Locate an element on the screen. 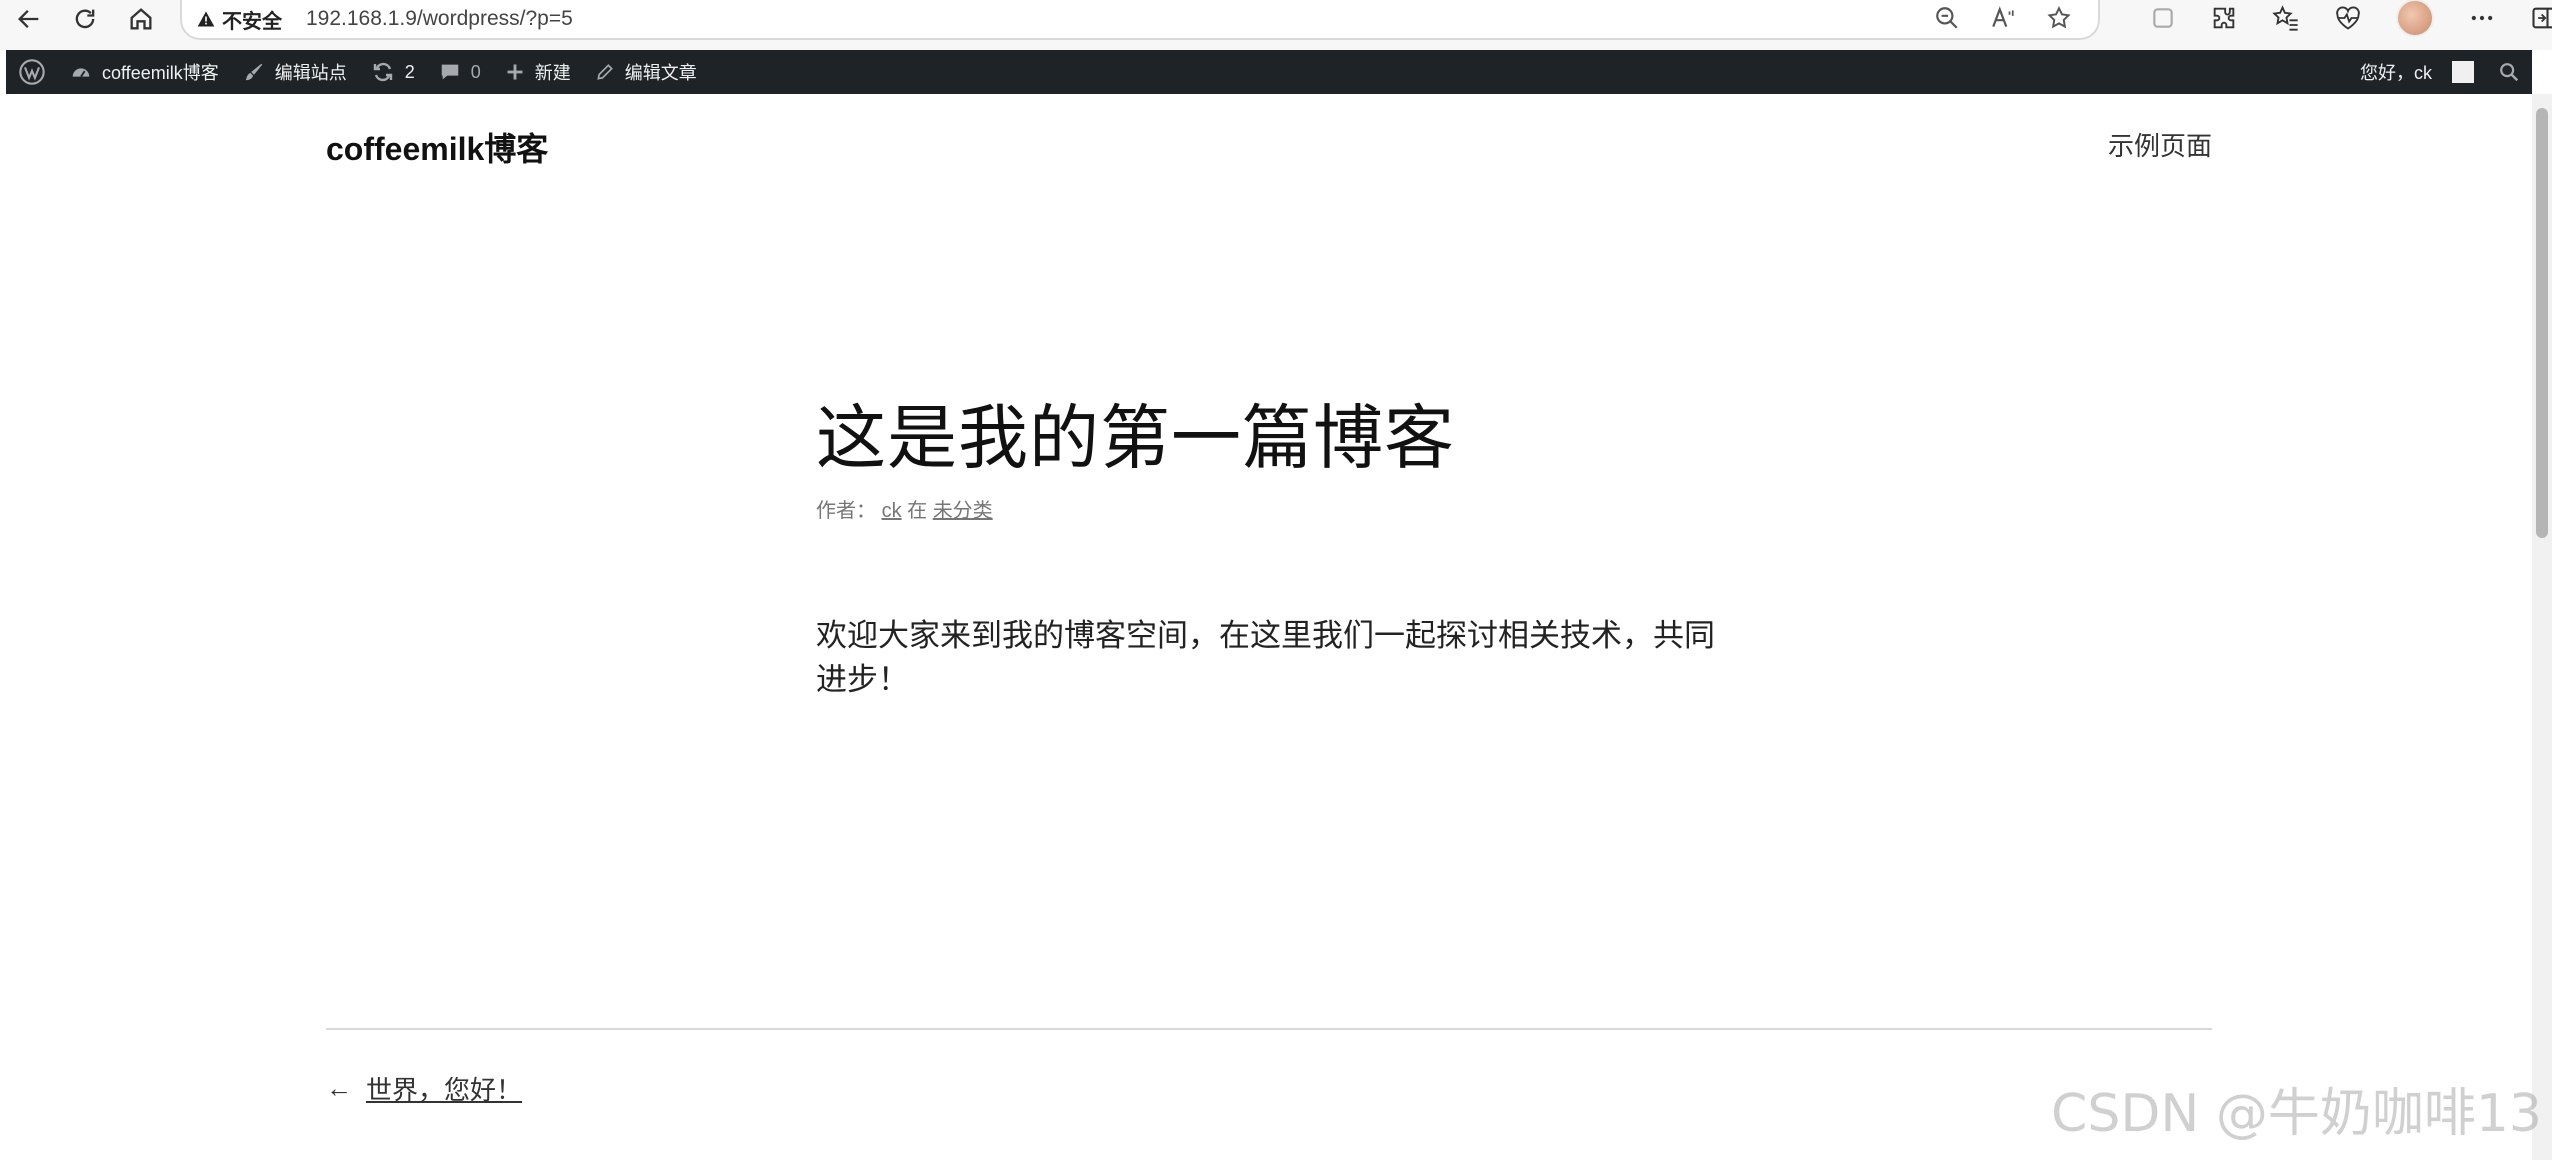 The image size is (2552, 1160). adminbar-site-name: coffeemilk博客 is located at coordinates (144, 72).